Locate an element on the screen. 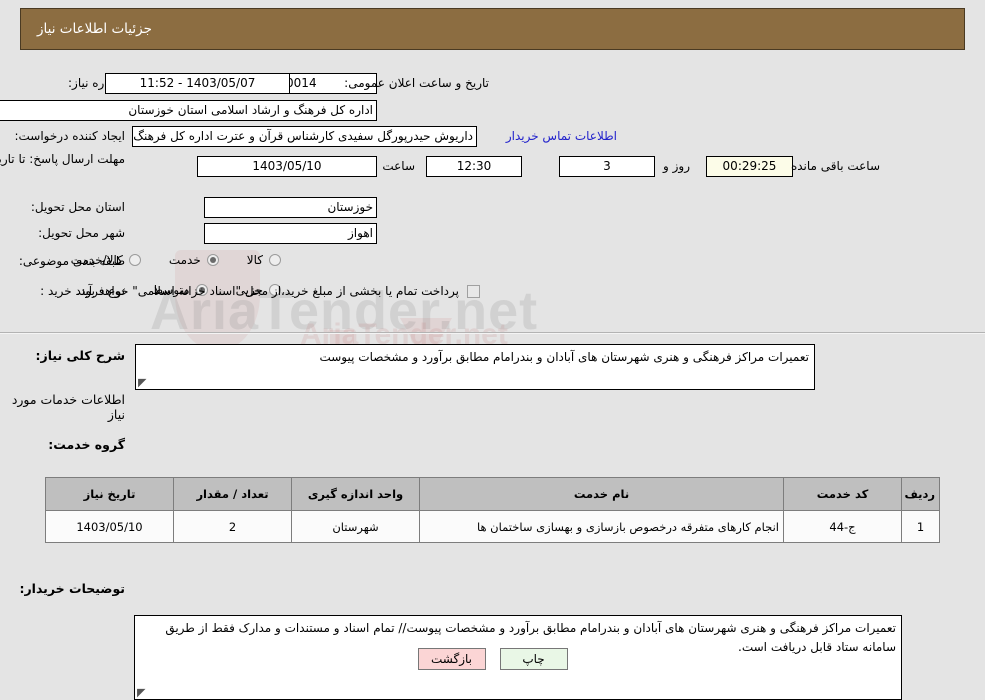  back-button: بازگشت is located at coordinates (451, 659).